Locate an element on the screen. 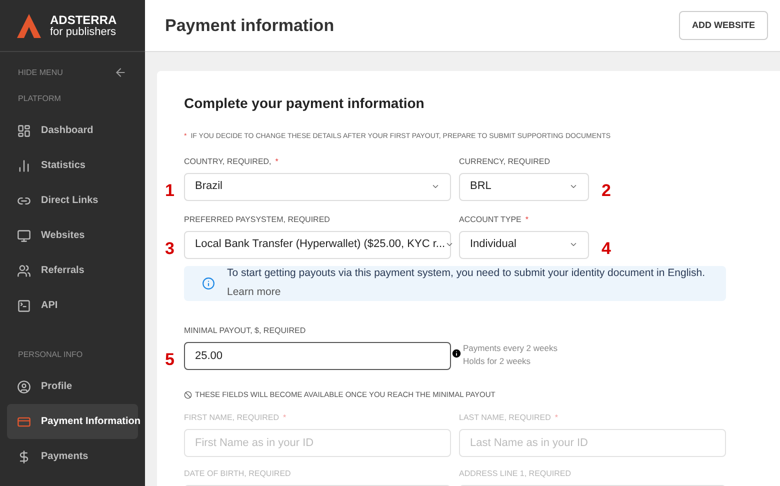 Image resolution: width=780 pixels, height=486 pixels. nav-item: API is located at coordinates (72, 305).